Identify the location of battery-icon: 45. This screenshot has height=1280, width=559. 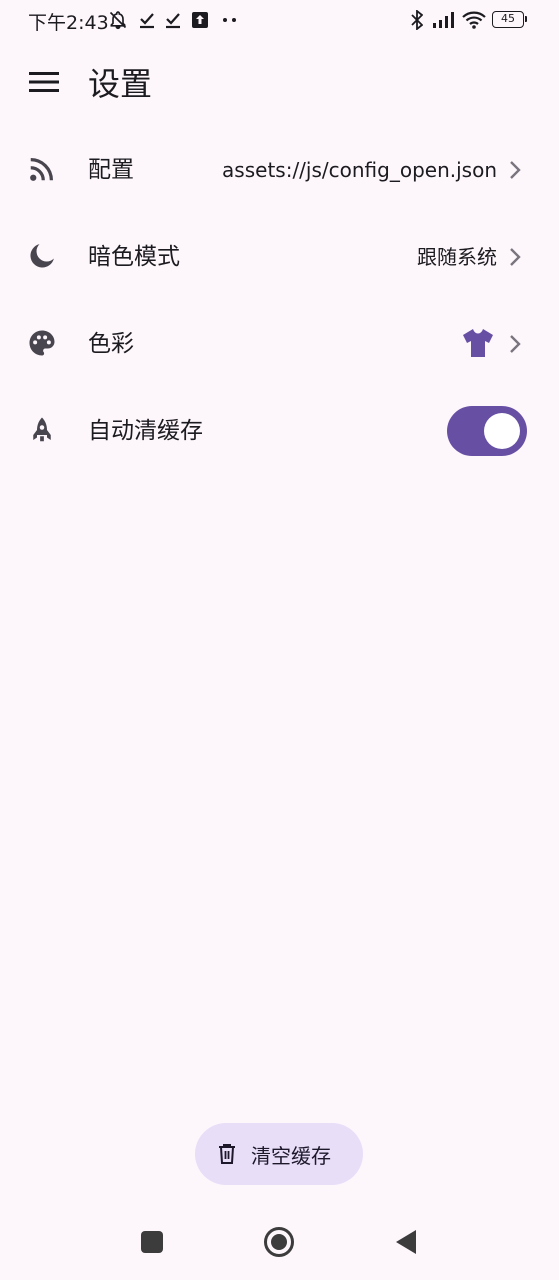
(509, 19).